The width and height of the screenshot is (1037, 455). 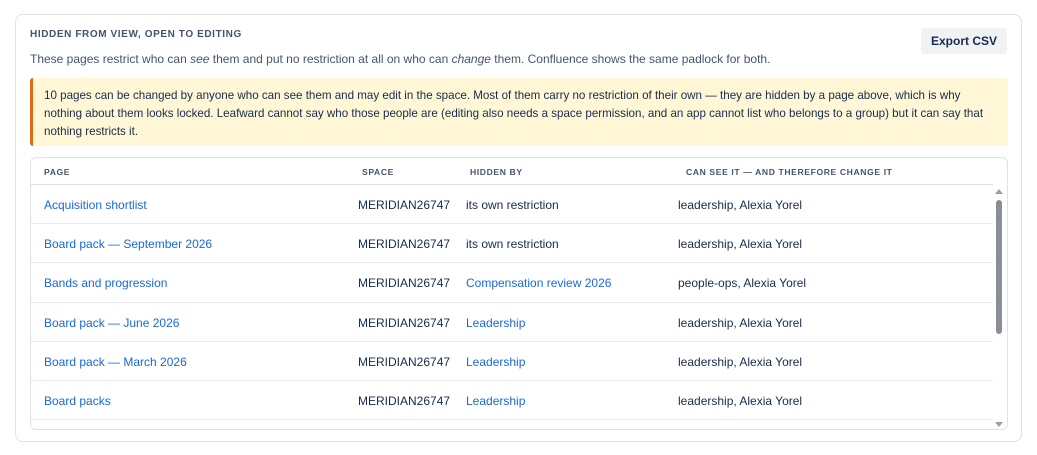 I want to click on export-csv-button: Export CSV, so click(x=963, y=41).